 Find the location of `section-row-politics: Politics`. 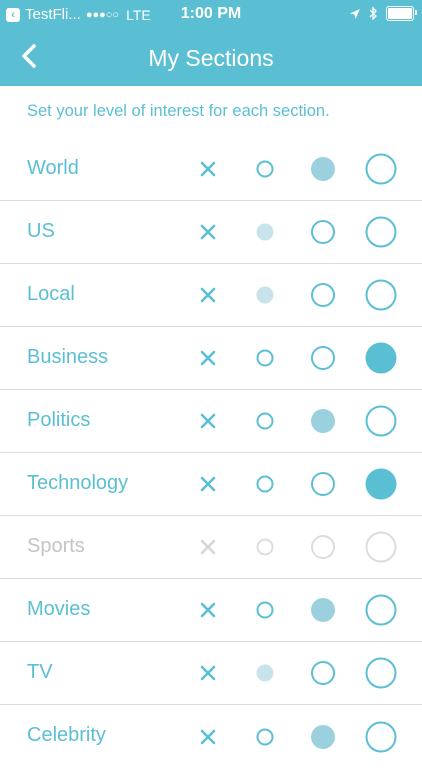

section-row-politics: Politics is located at coordinates (211, 421).